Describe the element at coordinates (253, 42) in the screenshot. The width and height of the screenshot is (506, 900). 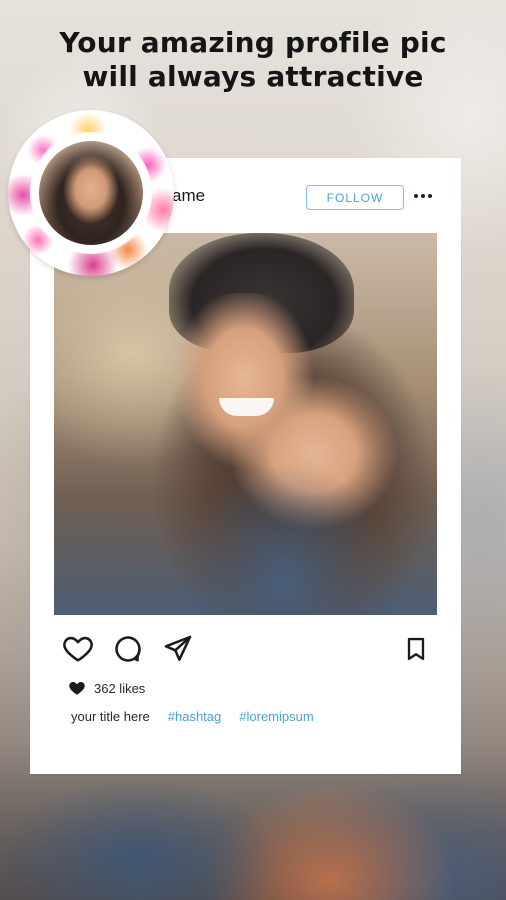
I see `headline-line-1: Your amazing profile pic` at that location.